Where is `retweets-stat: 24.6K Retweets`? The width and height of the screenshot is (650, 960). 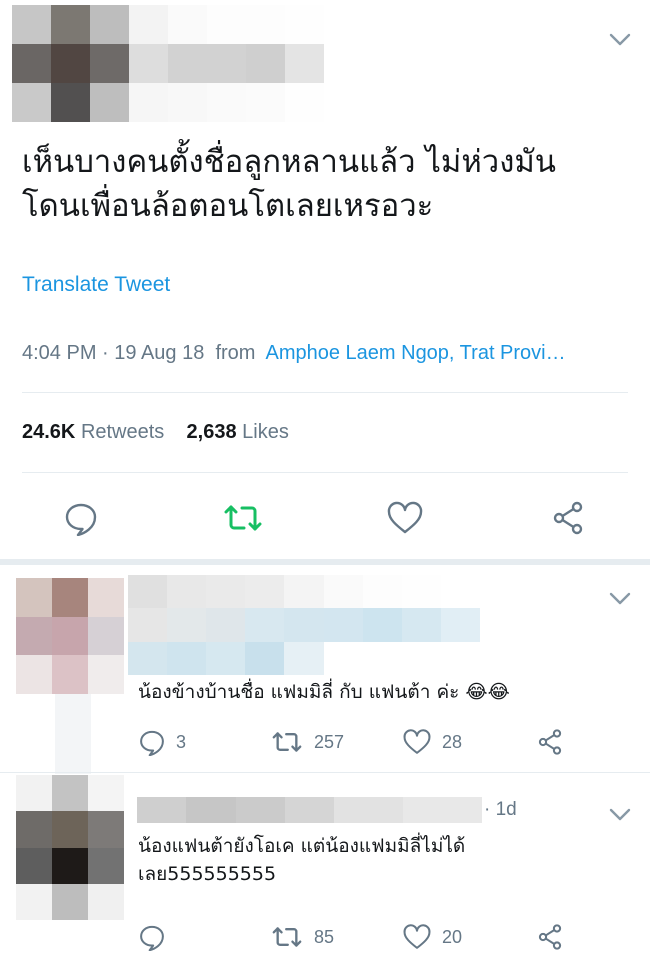
retweets-stat: 24.6K Retweets is located at coordinates (93, 432).